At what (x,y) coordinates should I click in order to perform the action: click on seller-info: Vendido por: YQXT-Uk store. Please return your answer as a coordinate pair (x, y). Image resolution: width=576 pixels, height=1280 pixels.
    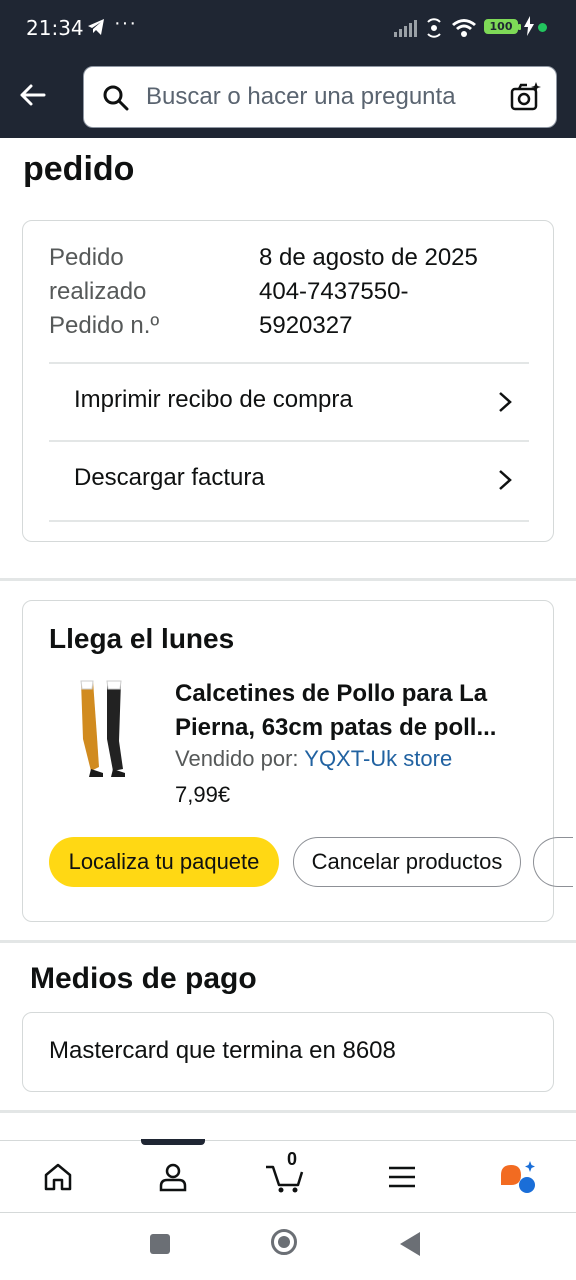
    Looking at the image, I should click on (313, 759).